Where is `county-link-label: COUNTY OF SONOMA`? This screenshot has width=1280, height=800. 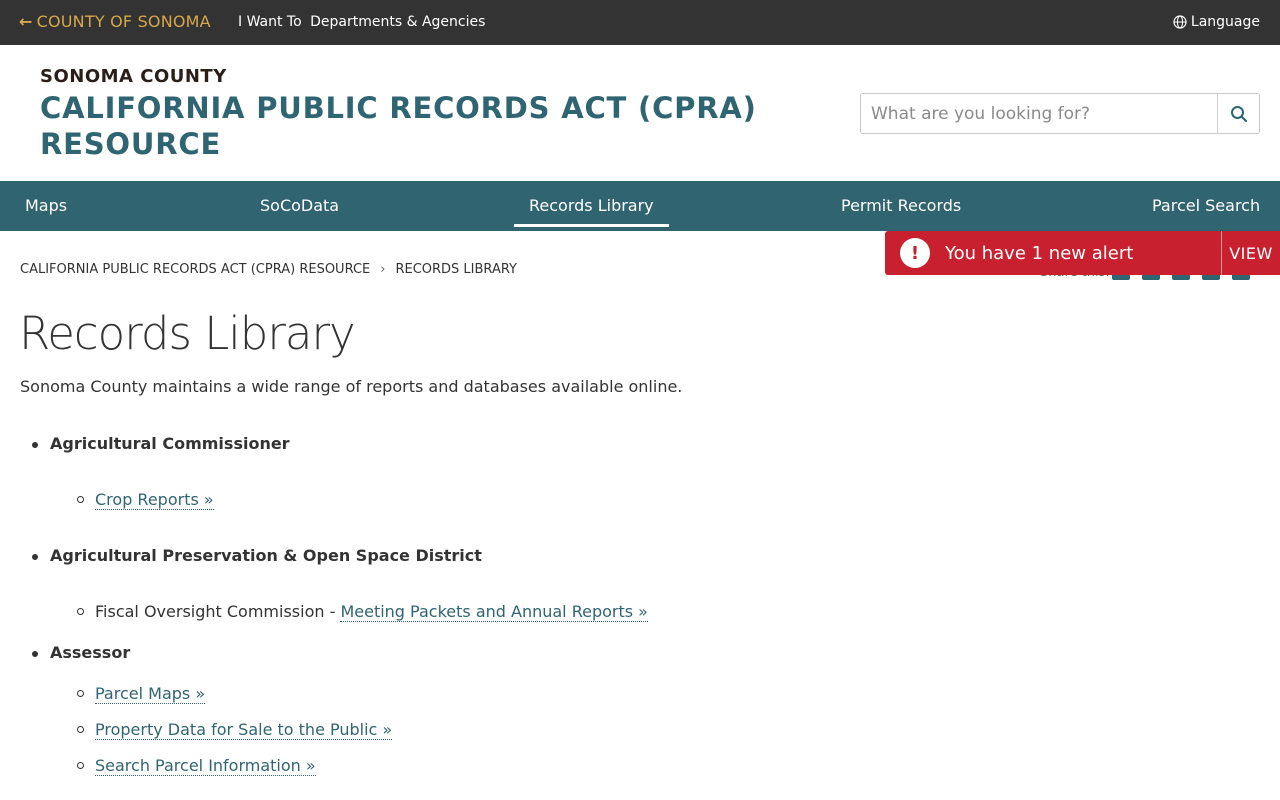
county-link-label: COUNTY OF SONOMA is located at coordinates (123, 21).